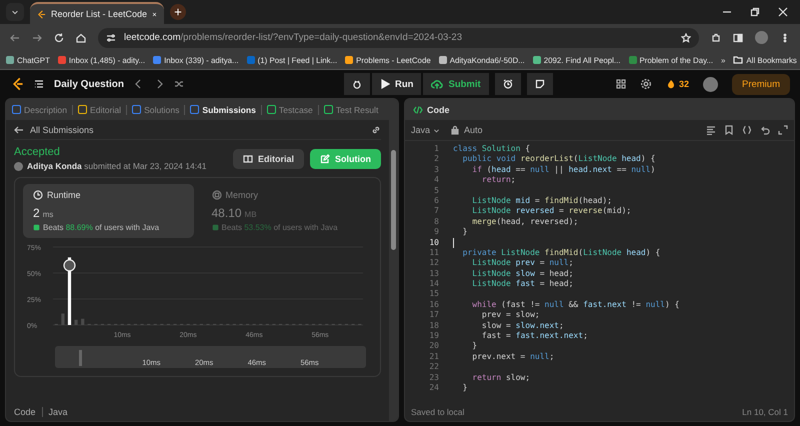 This screenshot has height=426, width=800. What do you see at coordinates (524, 222) in the screenshot?
I see `code-line: merge(head, reversed);` at bounding box center [524, 222].